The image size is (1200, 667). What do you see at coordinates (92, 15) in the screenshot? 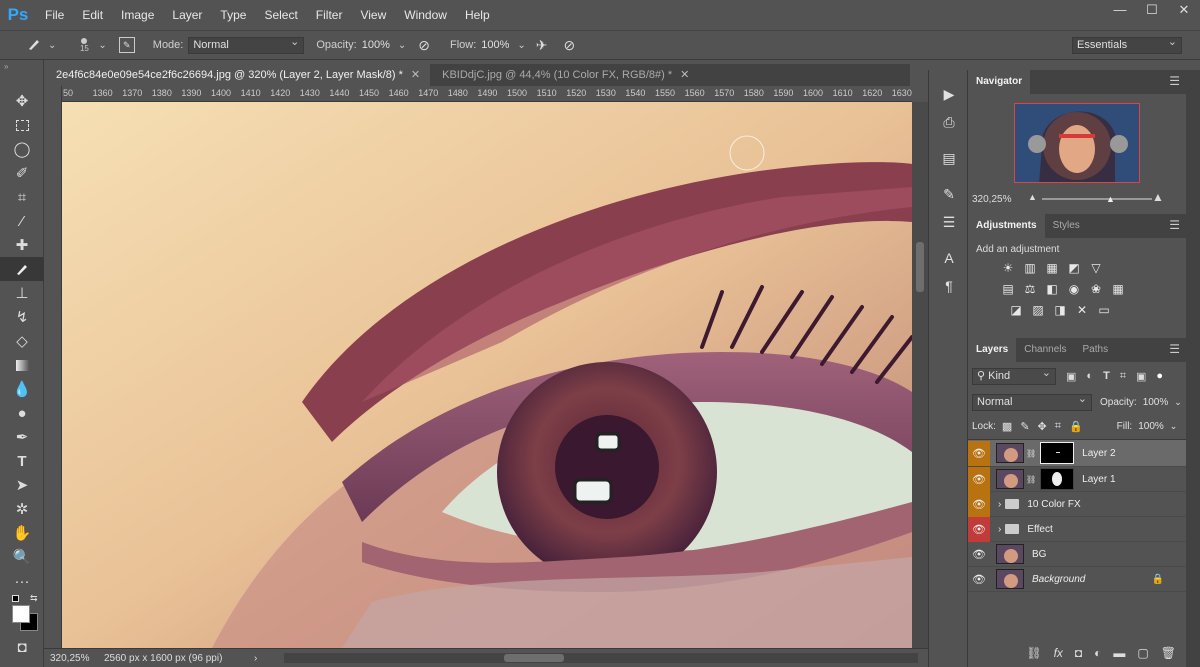
I see `menu-edit: Edit` at bounding box center [92, 15].